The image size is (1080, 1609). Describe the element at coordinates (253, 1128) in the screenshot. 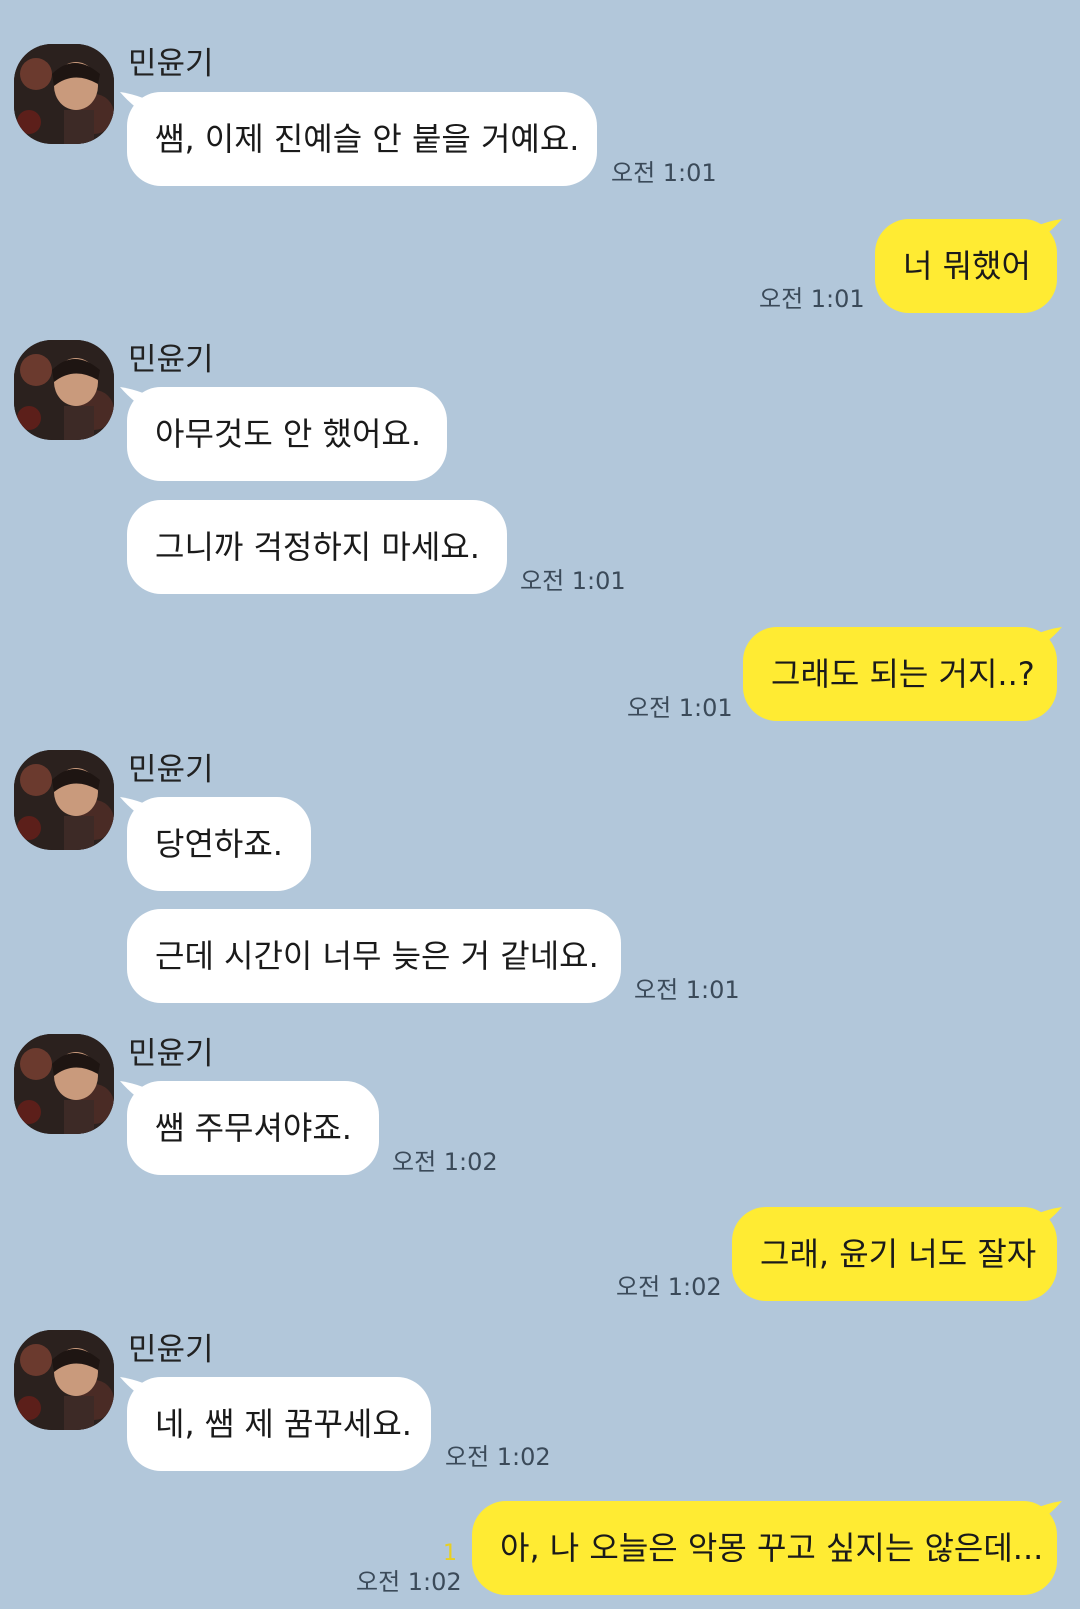

I see `message-bubble-incoming: 쌤 주무셔야죠.` at that location.